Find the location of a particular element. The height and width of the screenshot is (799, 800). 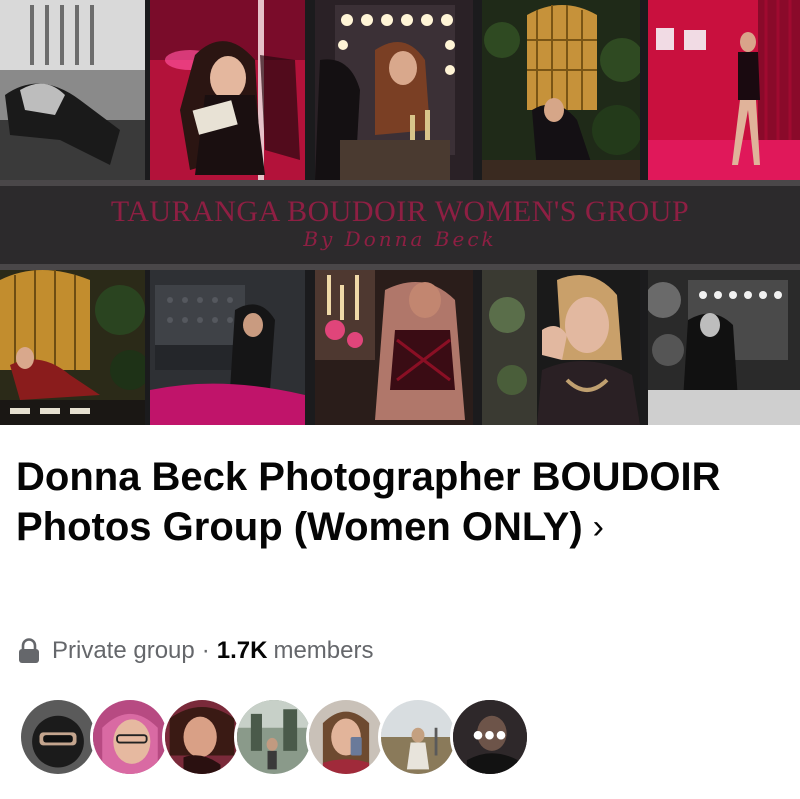

group-meta: Private group · 1.7K members is located at coordinates (195, 651).